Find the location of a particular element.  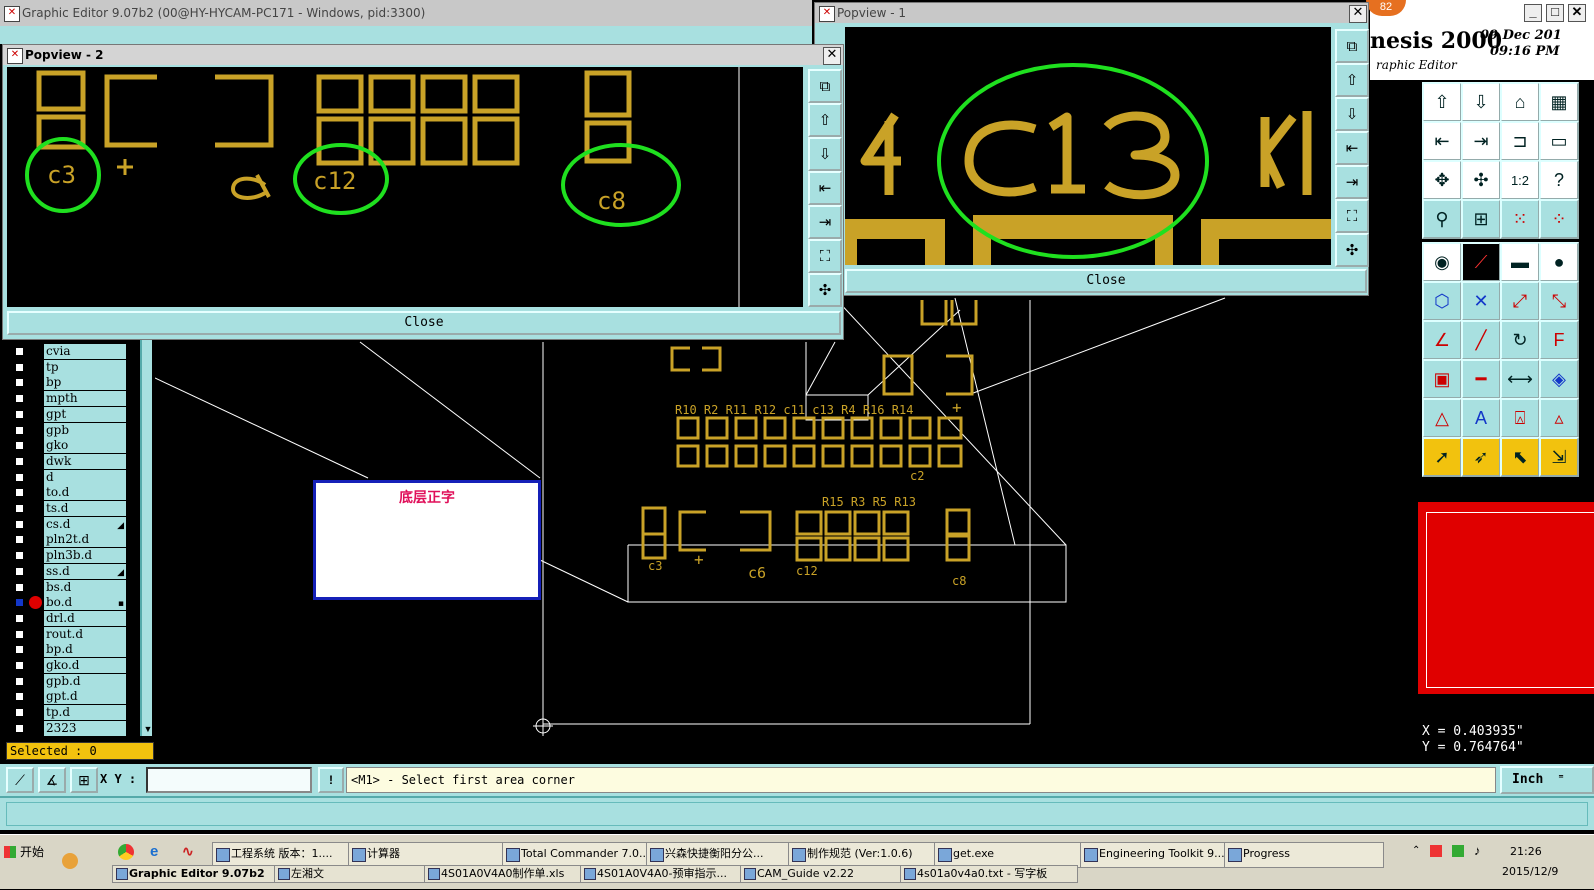

triangle-c-icon: ▵ is located at coordinates (1559, 418).